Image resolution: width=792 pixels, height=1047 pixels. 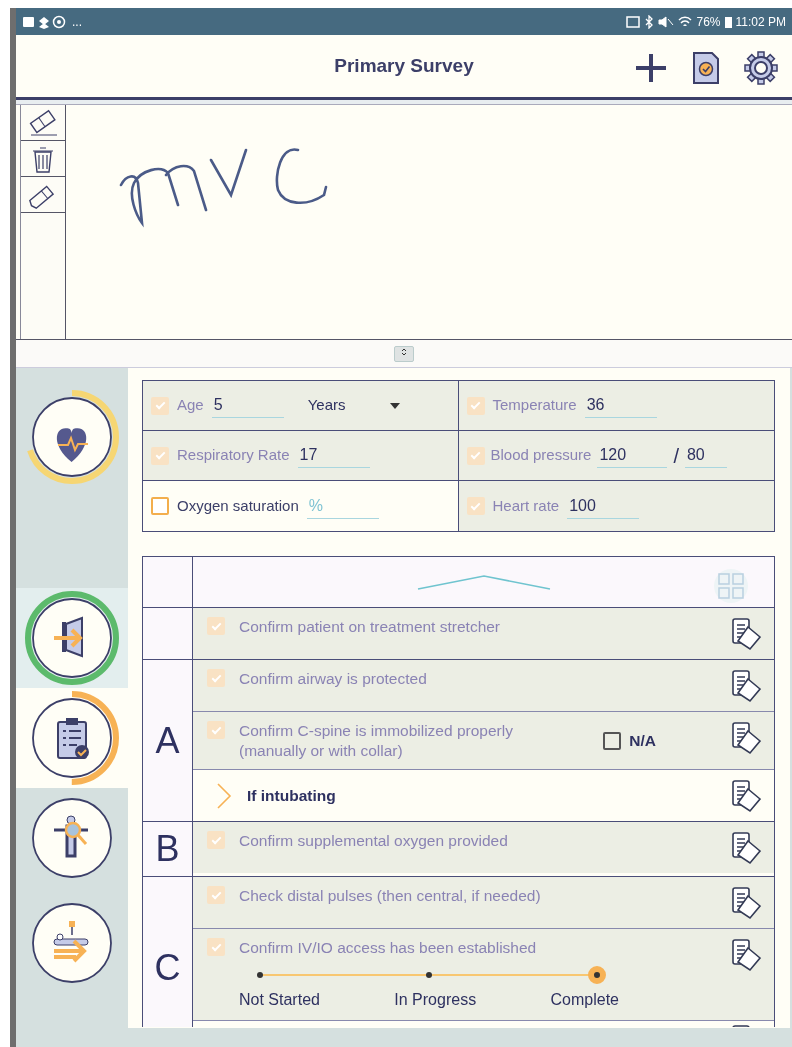 I want to click on field-label: Blood pressure, so click(x=541, y=455).